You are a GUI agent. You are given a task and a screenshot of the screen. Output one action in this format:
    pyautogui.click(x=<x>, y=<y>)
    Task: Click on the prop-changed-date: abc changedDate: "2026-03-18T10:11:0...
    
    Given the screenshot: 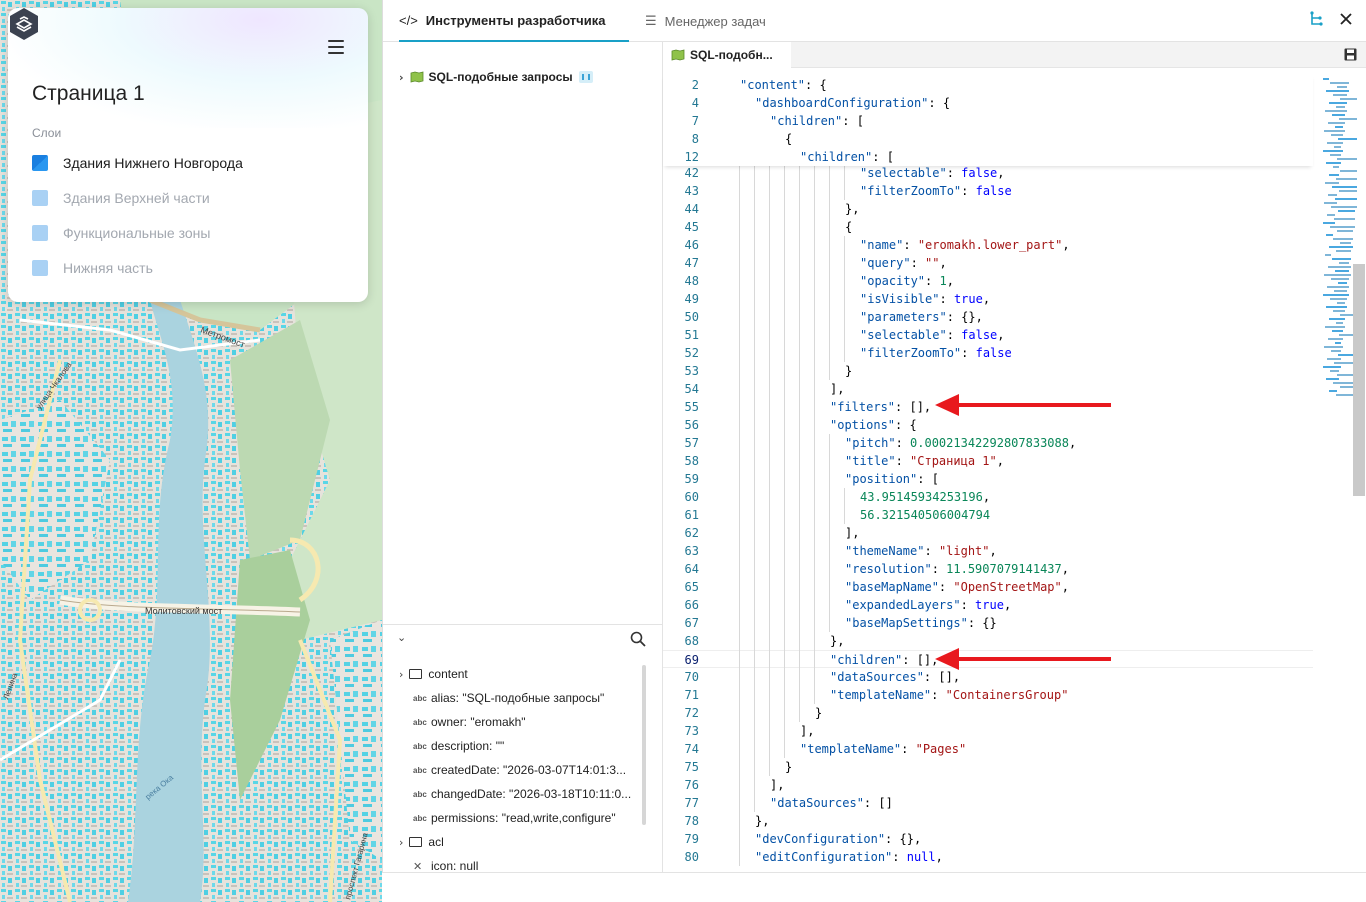 What is the action you would take?
    pyautogui.click(x=522, y=794)
    